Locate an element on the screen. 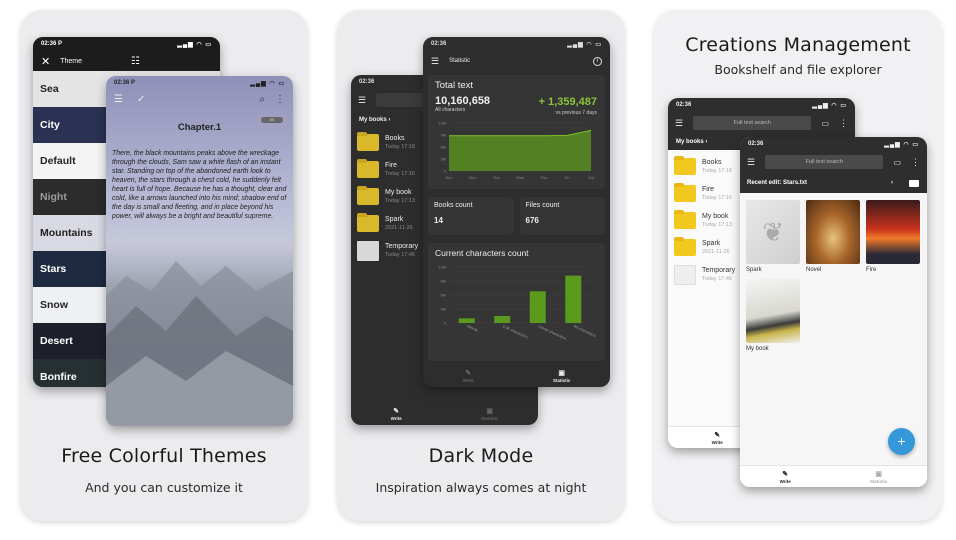 The image size is (956, 540). panel-title: Creations Management is located at coordinates (798, 45).